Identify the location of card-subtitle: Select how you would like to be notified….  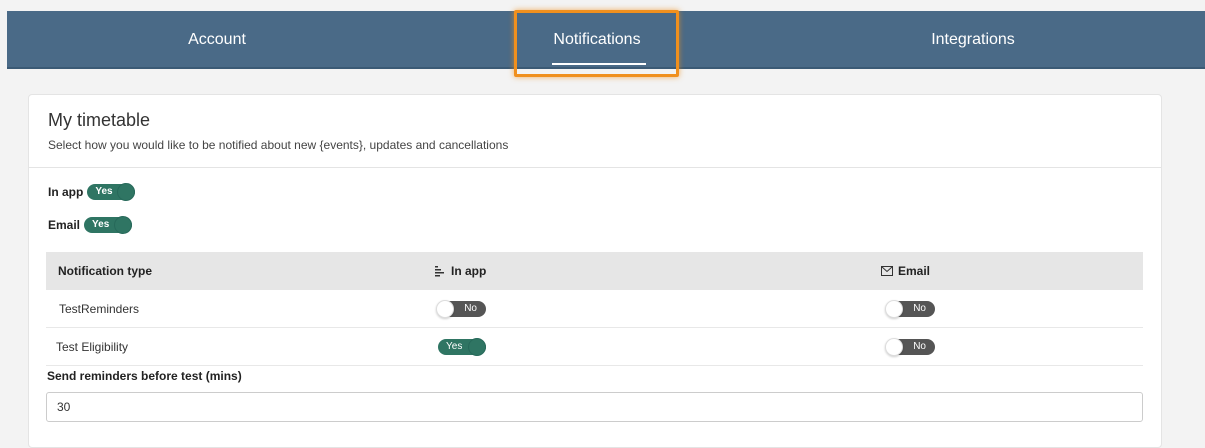
(278, 145).